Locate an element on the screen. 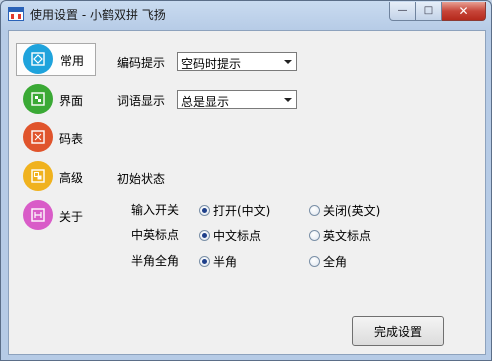  sidebar-item-label: 常用 is located at coordinates (72, 61).